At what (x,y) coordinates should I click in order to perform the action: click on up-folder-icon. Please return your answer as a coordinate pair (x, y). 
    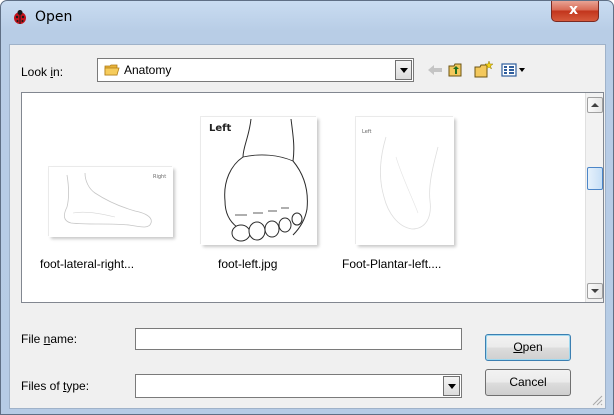
    Looking at the image, I should click on (457, 70).